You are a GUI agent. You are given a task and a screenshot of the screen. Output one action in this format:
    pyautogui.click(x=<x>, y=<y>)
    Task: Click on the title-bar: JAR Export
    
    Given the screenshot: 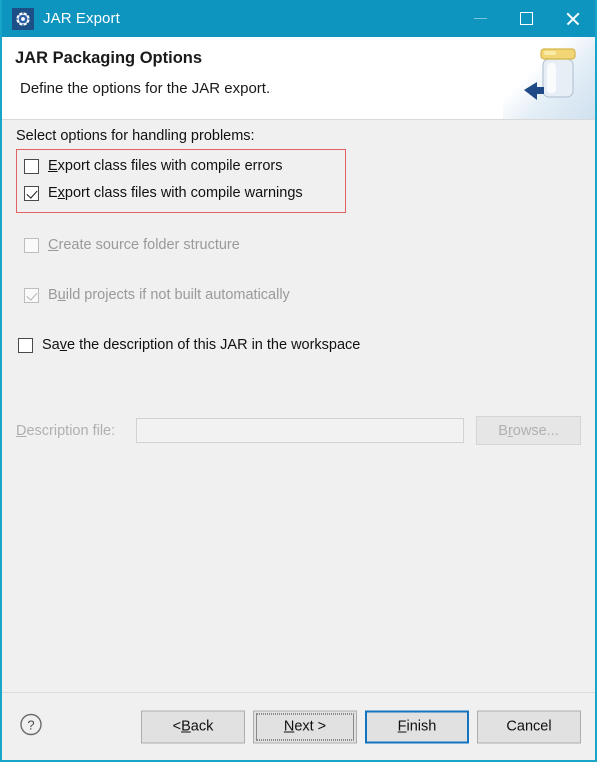 What is the action you would take?
    pyautogui.click(x=298, y=18)
    